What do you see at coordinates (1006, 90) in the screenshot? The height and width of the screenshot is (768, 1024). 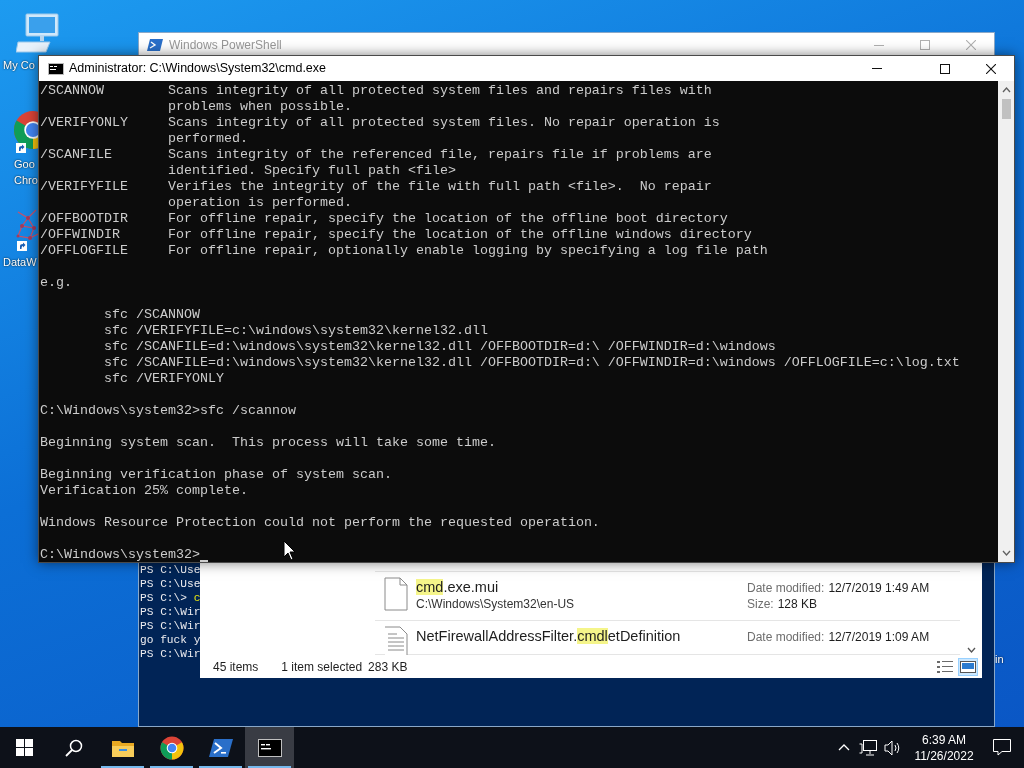 I see `scroll-up-icon` at bounding box center [1006, 90].